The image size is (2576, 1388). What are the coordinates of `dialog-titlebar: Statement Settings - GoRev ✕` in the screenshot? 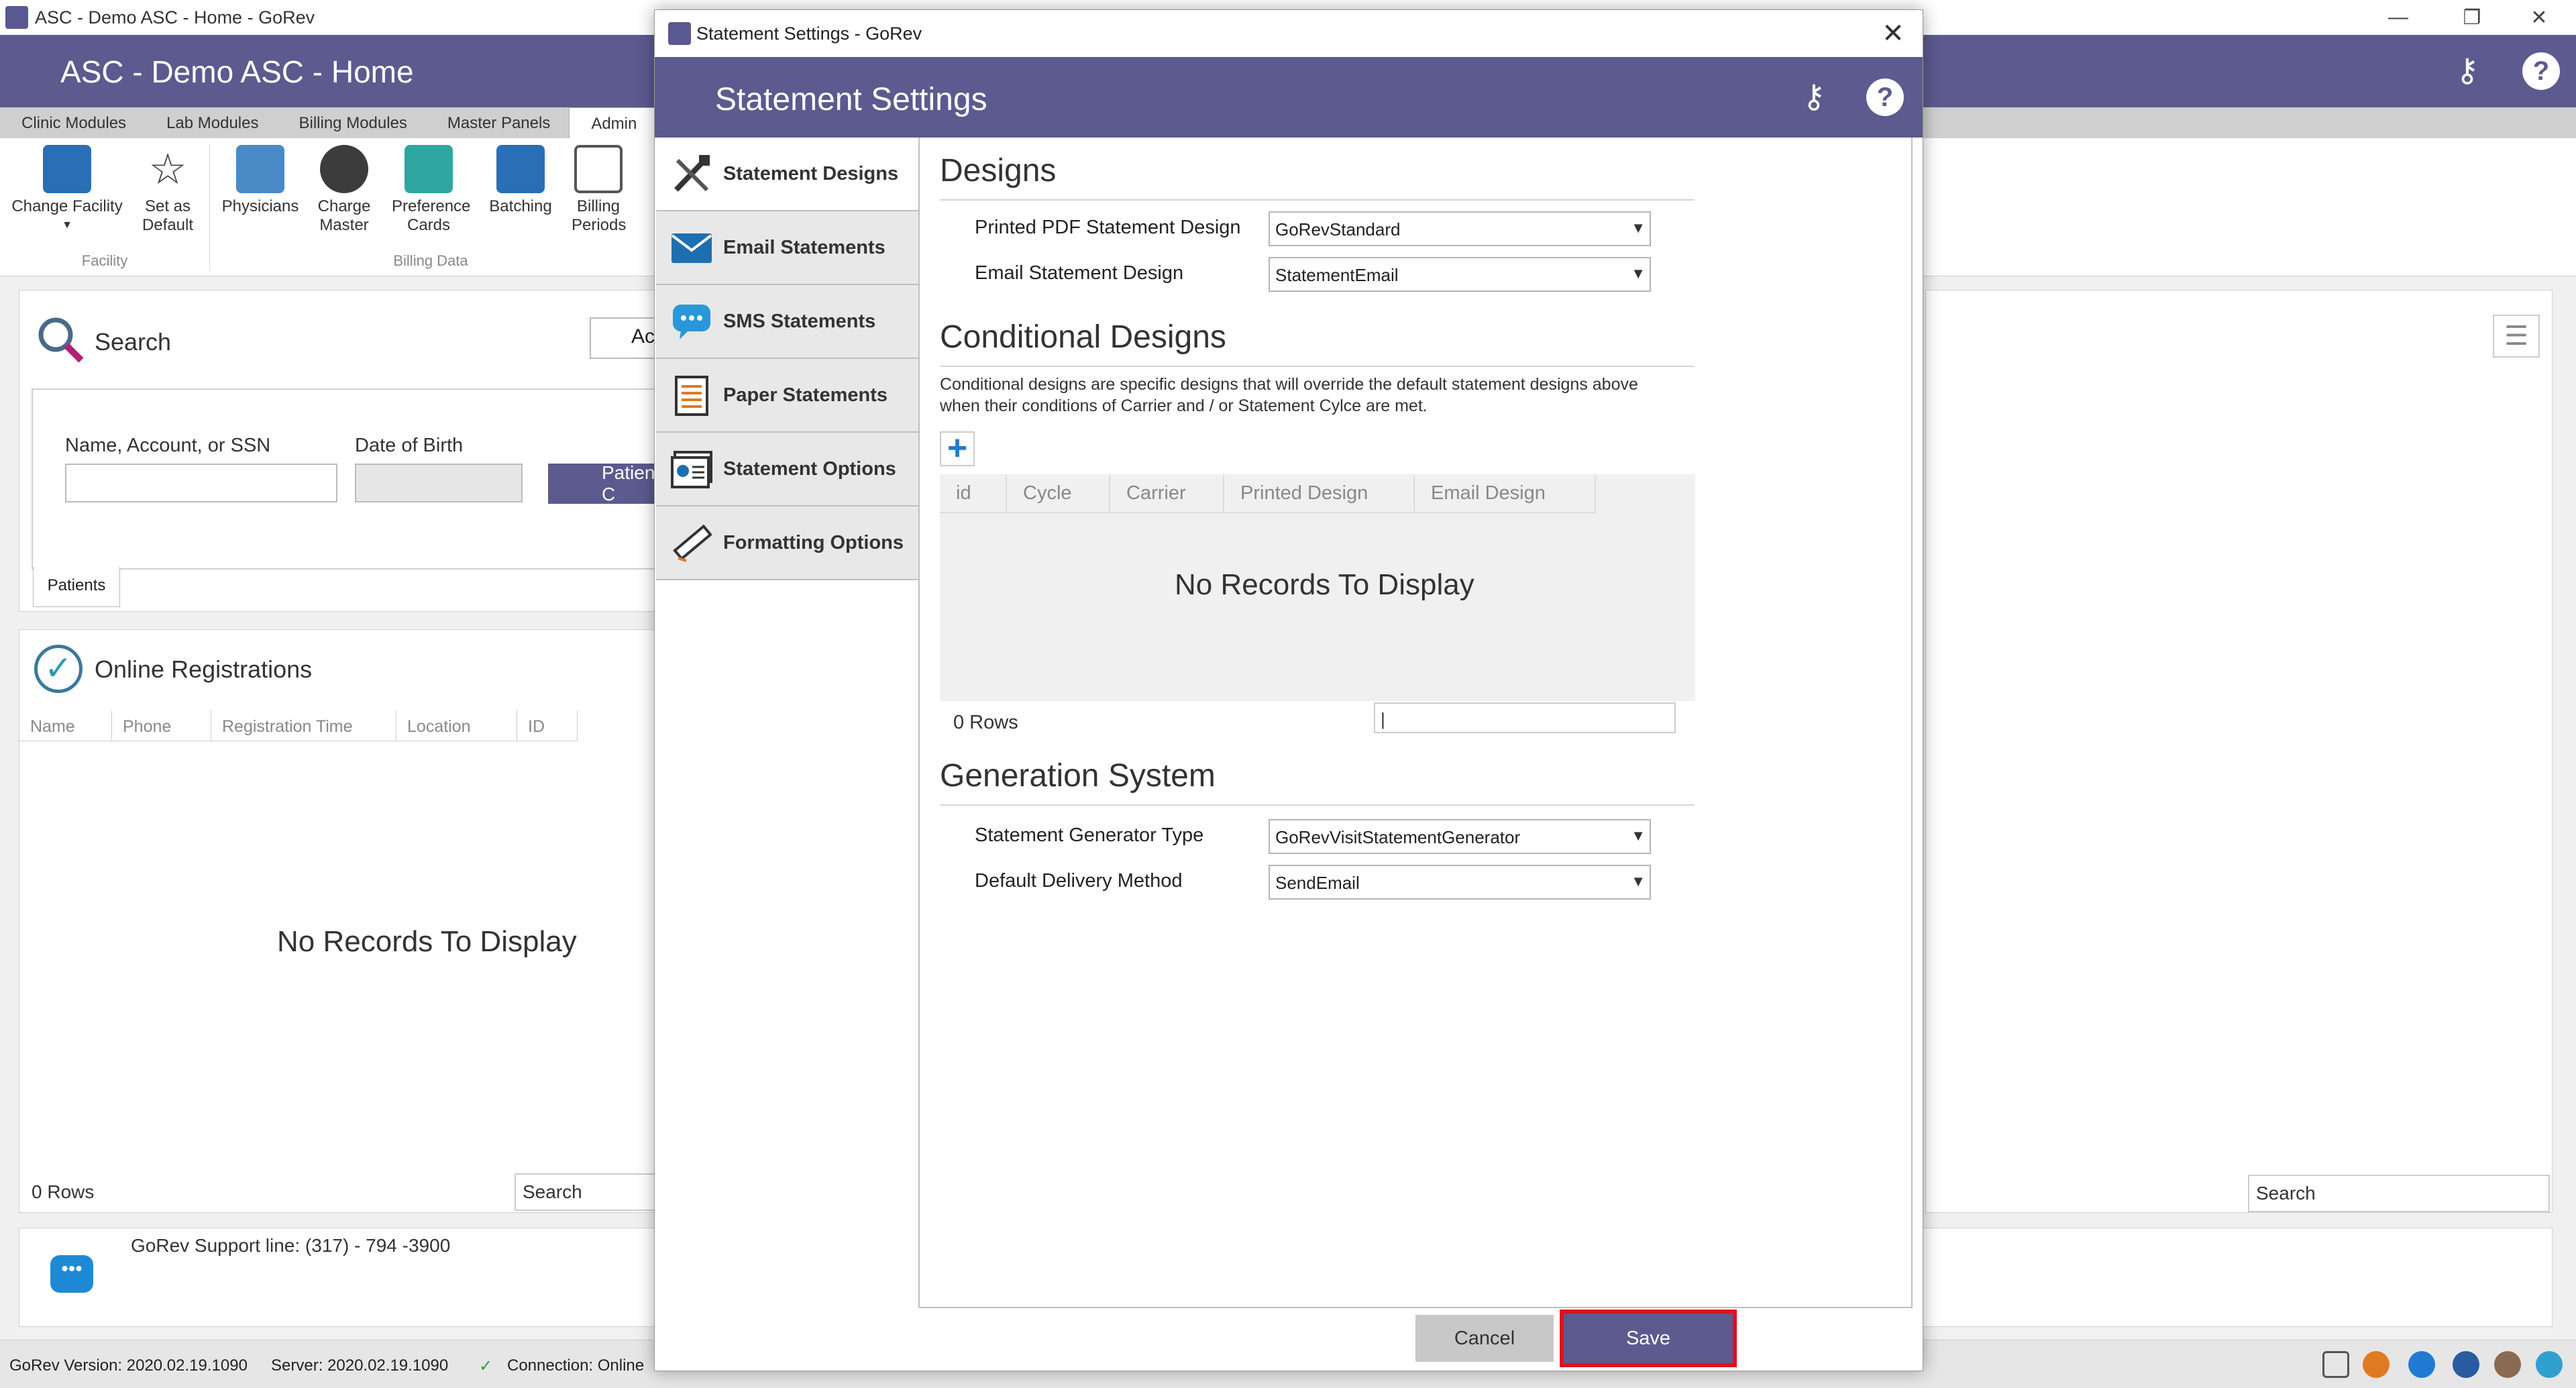 It's located at (1289, 33).